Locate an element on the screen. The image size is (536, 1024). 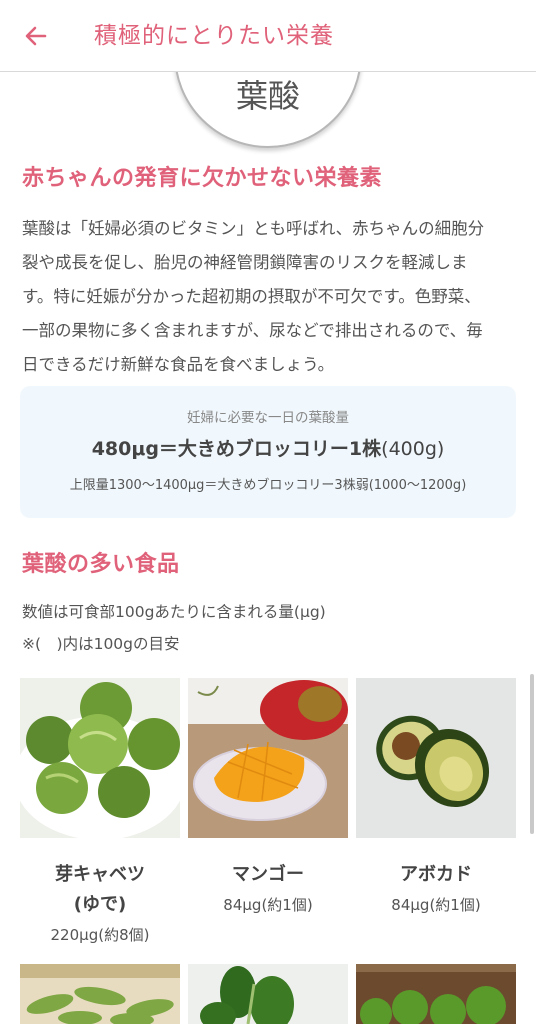
food-amount: 220μg(約8個) is located at coordinates (100, 935).